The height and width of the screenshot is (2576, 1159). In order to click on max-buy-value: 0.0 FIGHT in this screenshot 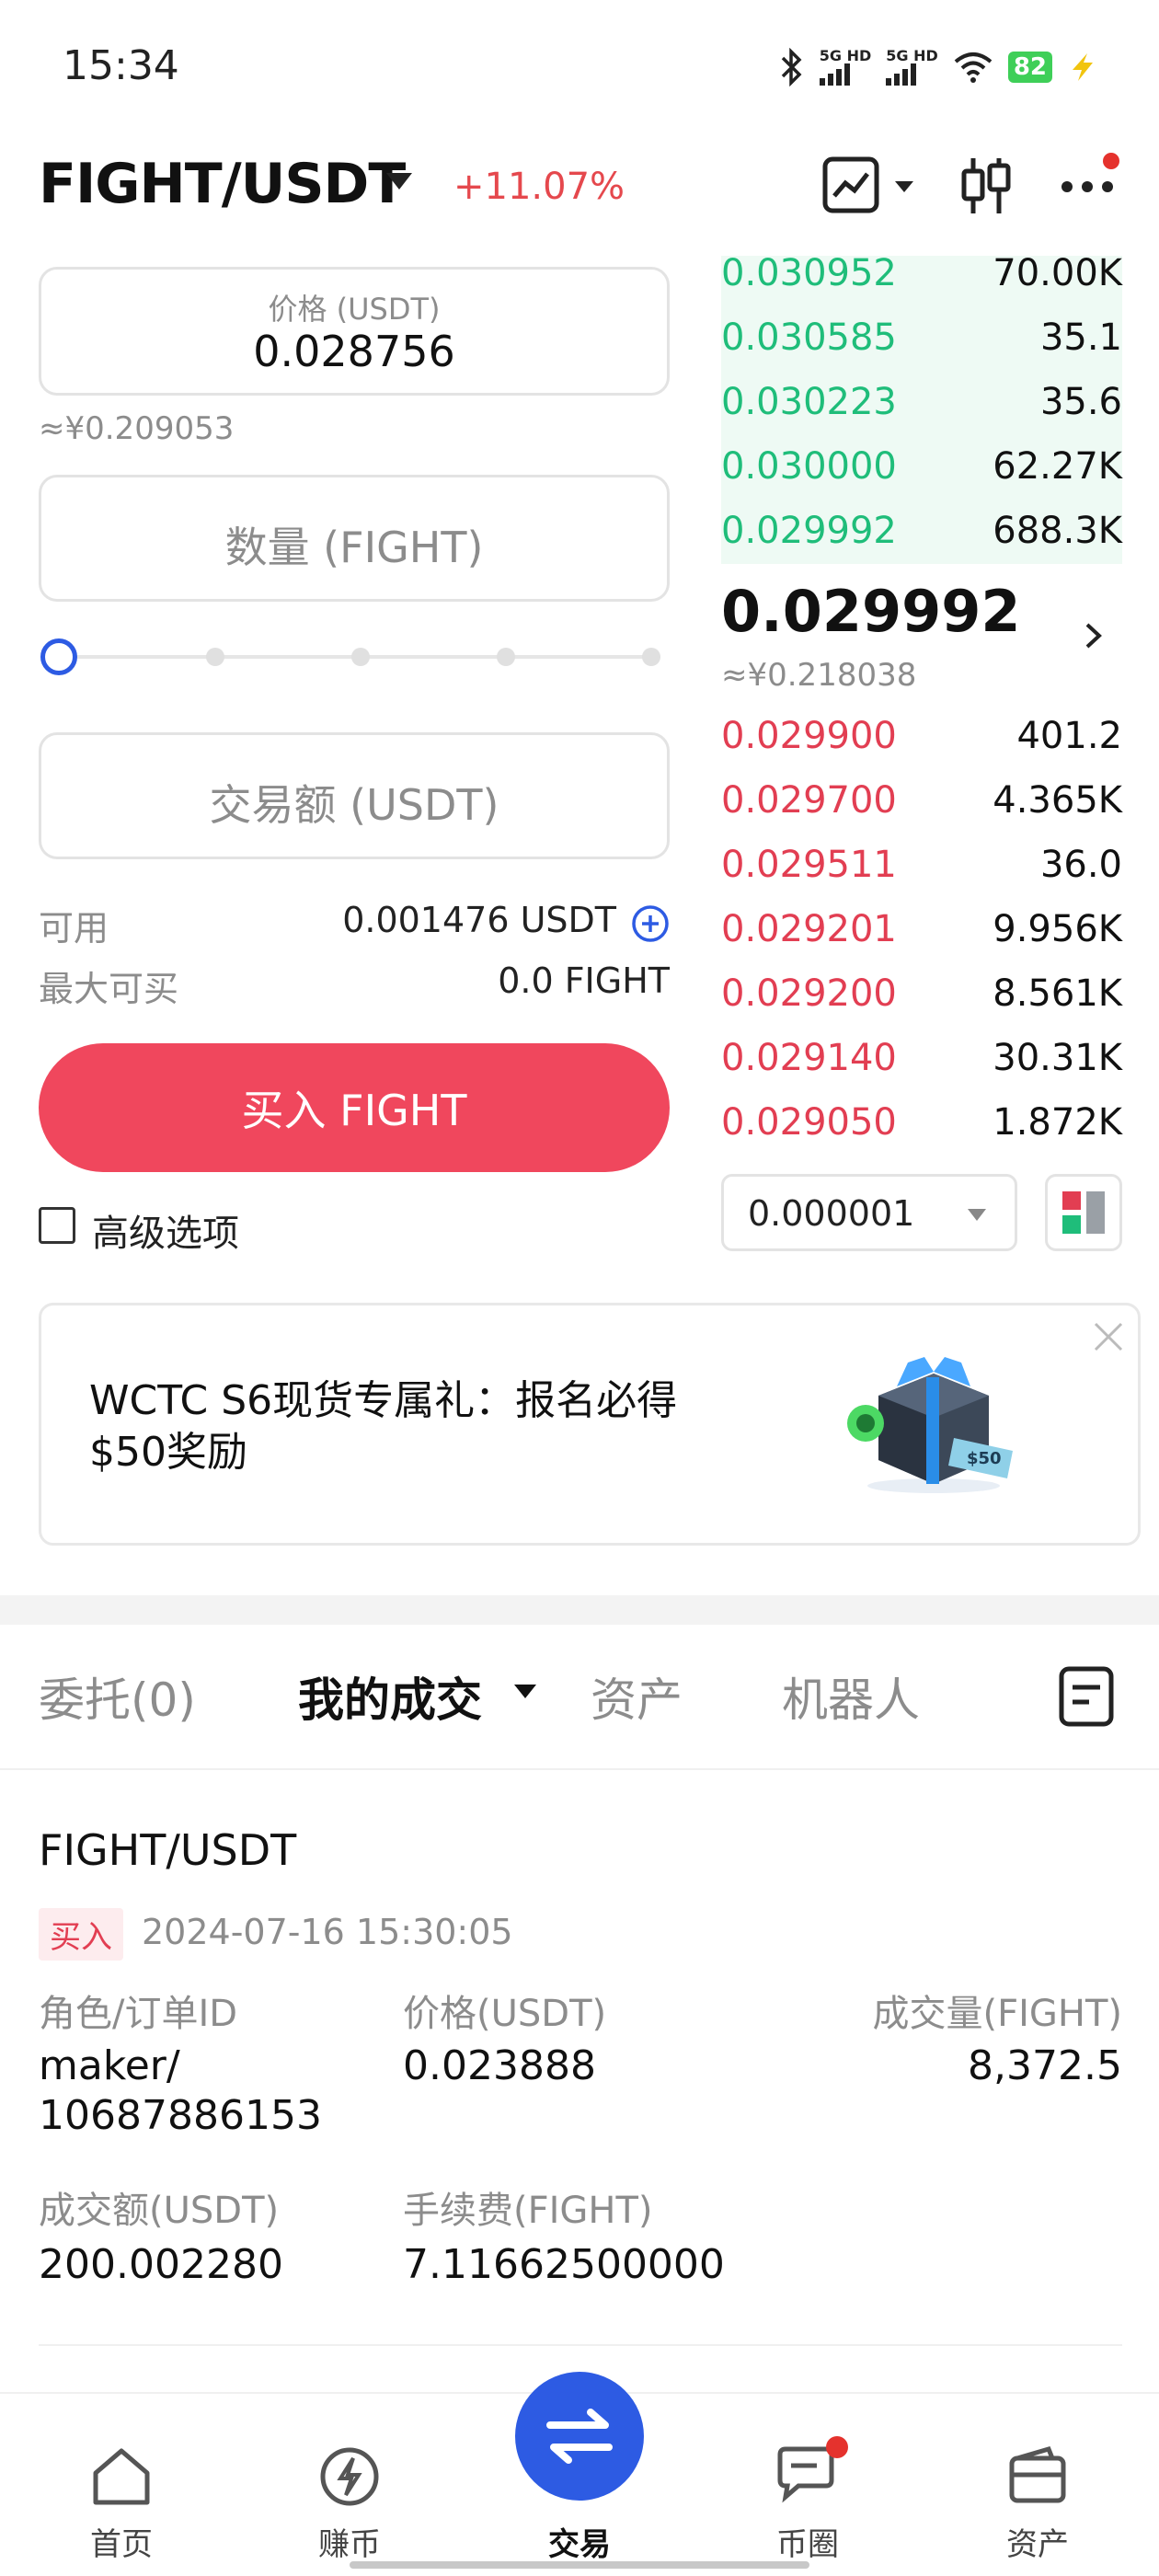, I will do `click(584, 980)`.